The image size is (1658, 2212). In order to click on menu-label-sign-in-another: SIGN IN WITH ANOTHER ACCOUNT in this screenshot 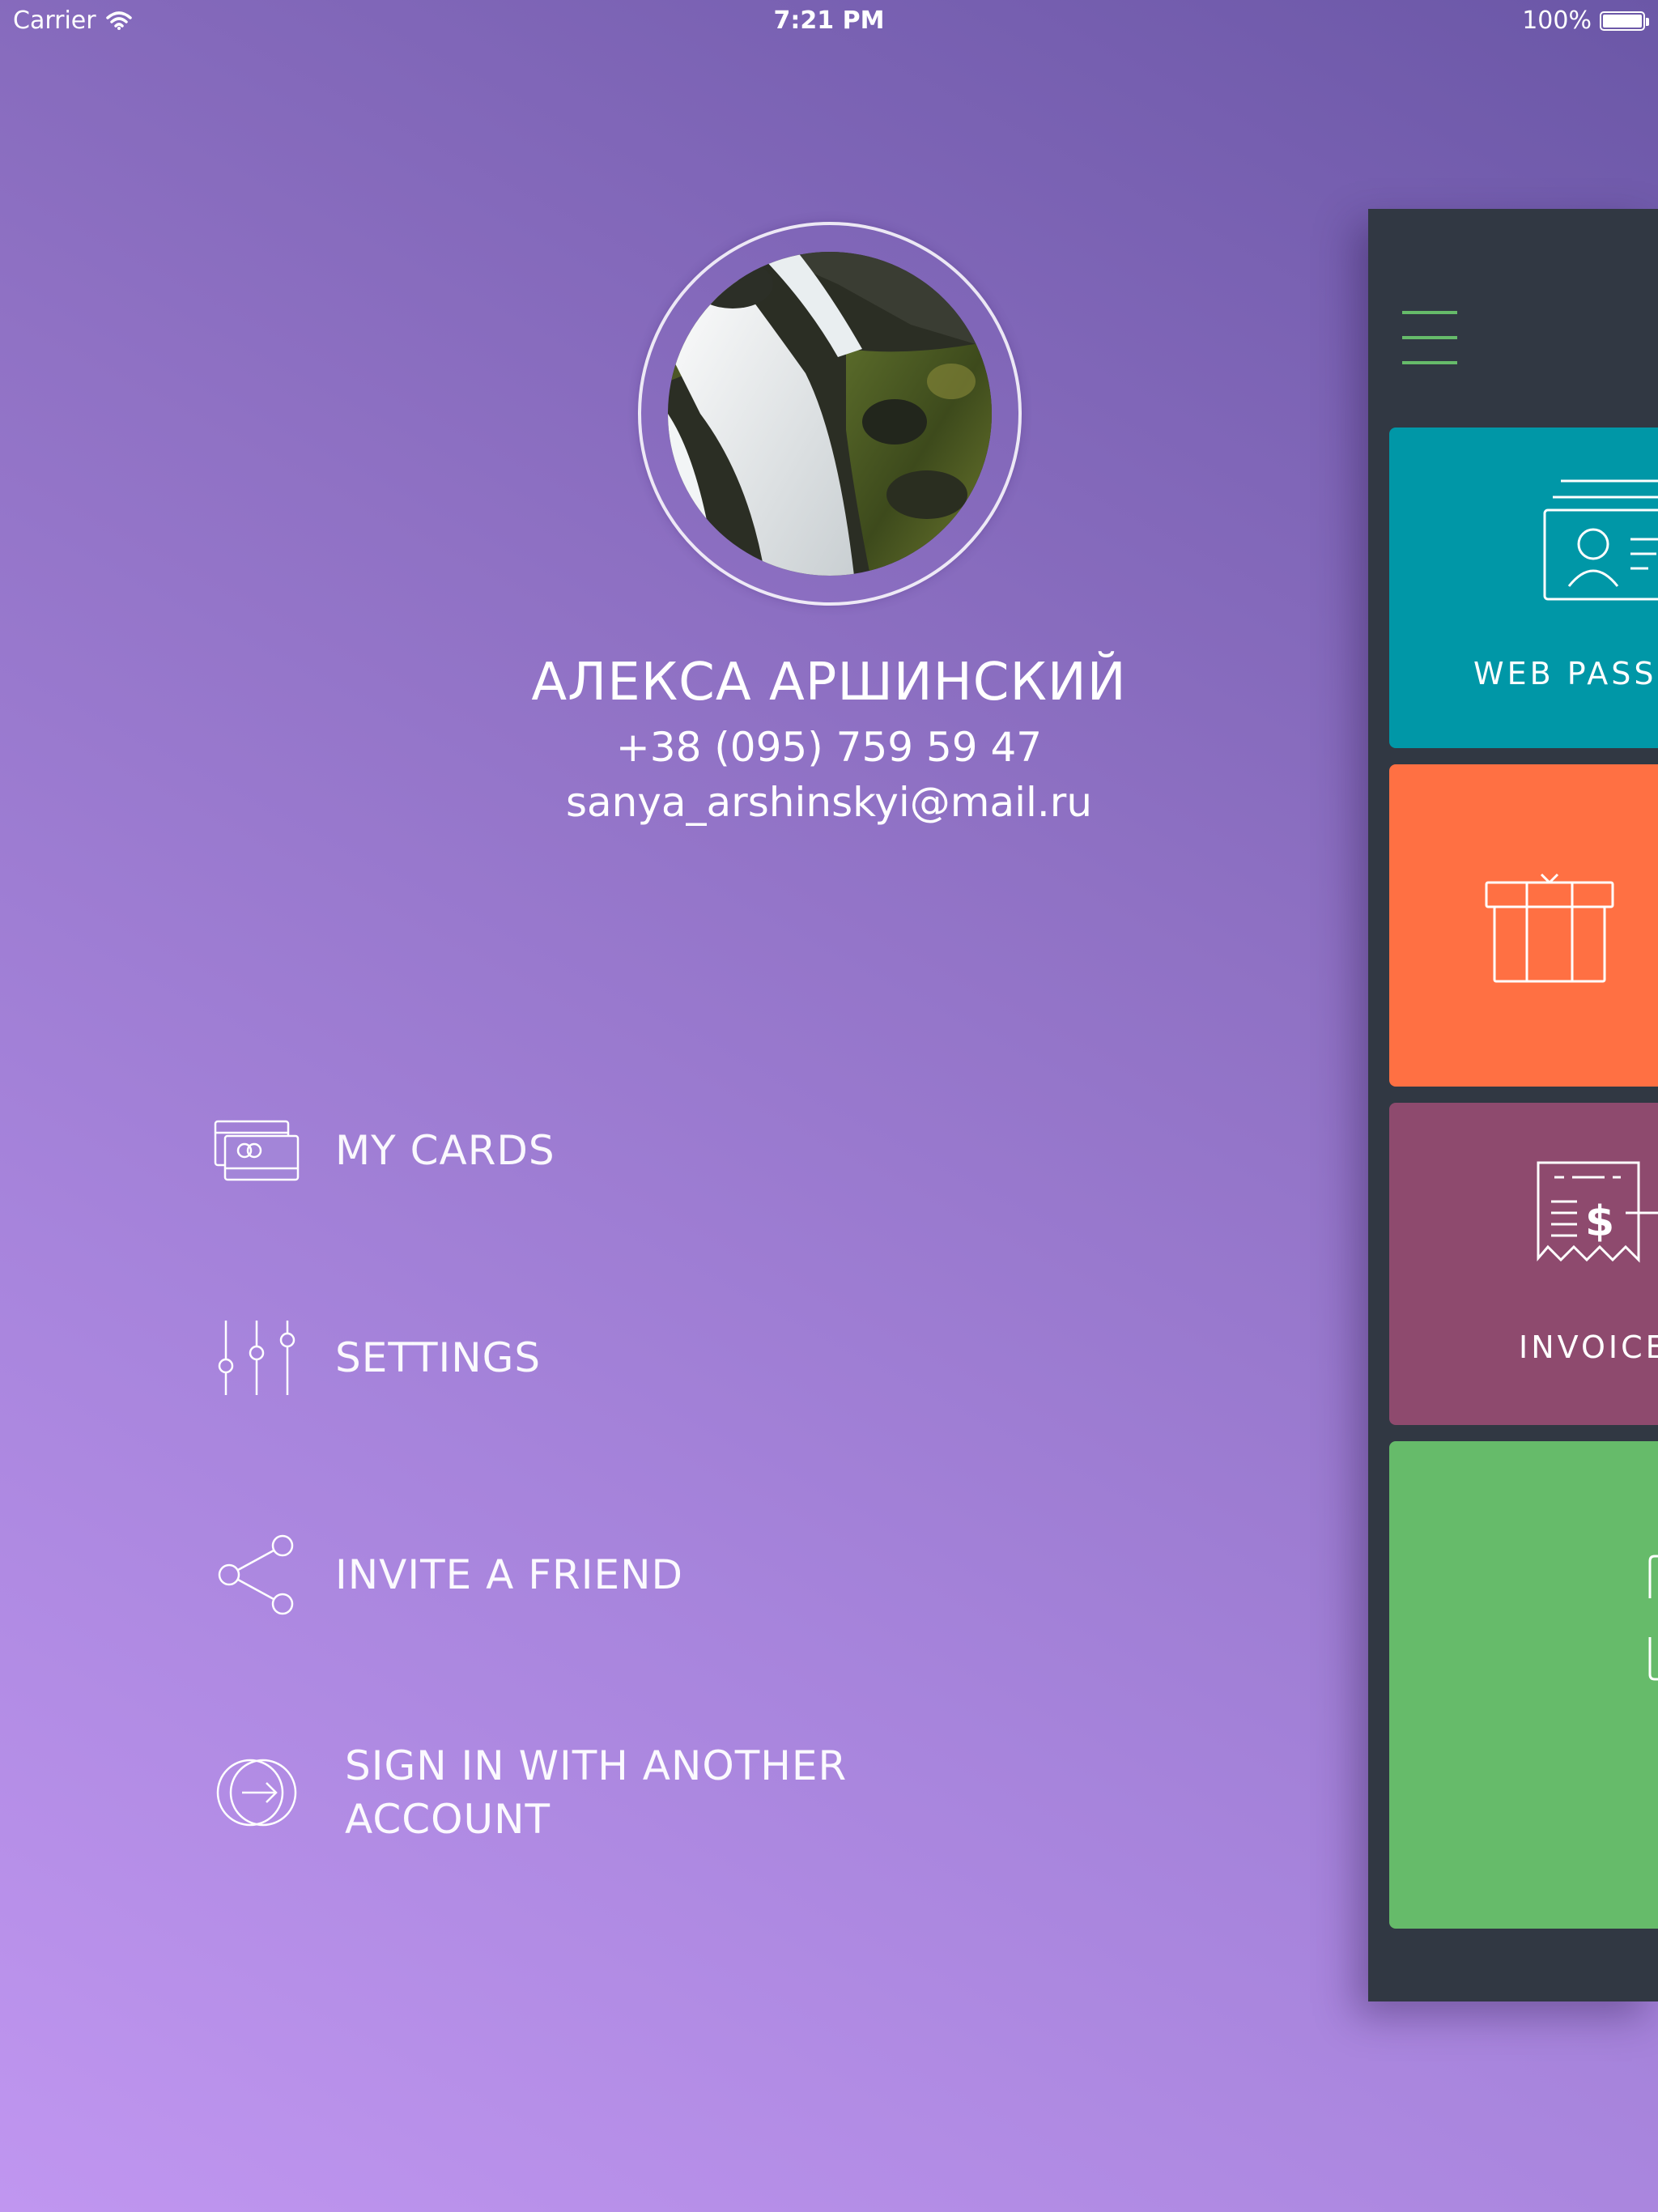, I will do `click(604, 1793)`.